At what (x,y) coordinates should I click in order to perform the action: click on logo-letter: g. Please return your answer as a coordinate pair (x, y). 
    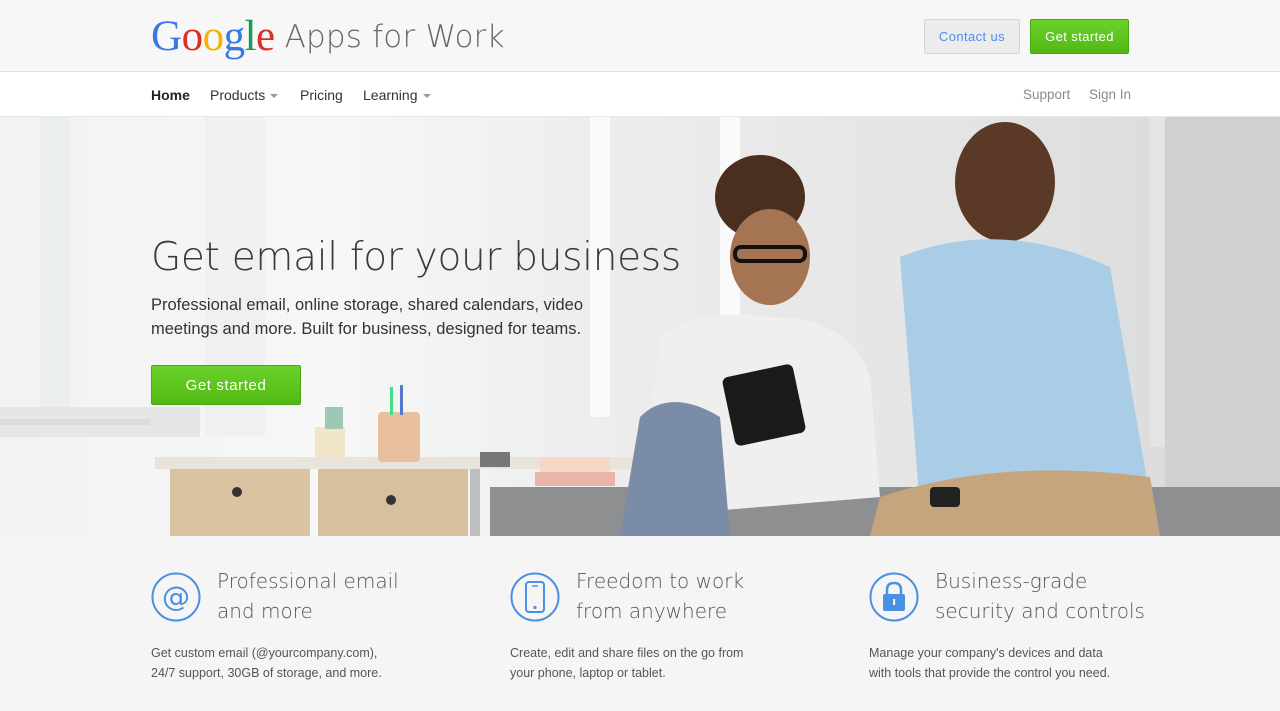
    Looking at the image, I should click on (234, 36).